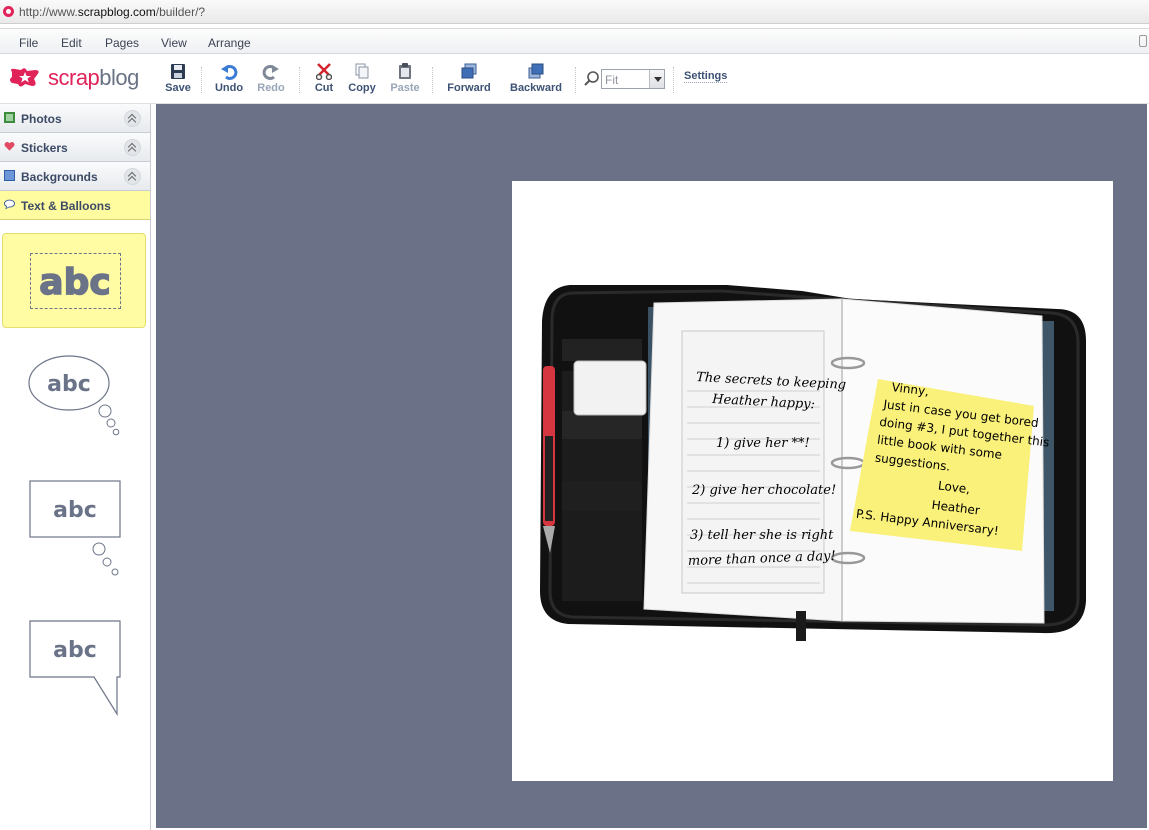 Image resolution: width=1149 pixels, height=830 pixels. Describe the element at coordinates (229, 43) in the screenshot. I see `menu-arrange: Arrange` at that location.